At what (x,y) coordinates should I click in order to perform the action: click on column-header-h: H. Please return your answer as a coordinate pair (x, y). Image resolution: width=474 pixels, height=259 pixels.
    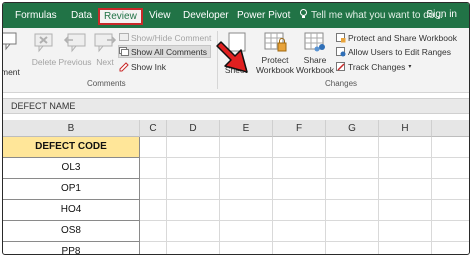
    Looking at the image, I should click on (405, 128).